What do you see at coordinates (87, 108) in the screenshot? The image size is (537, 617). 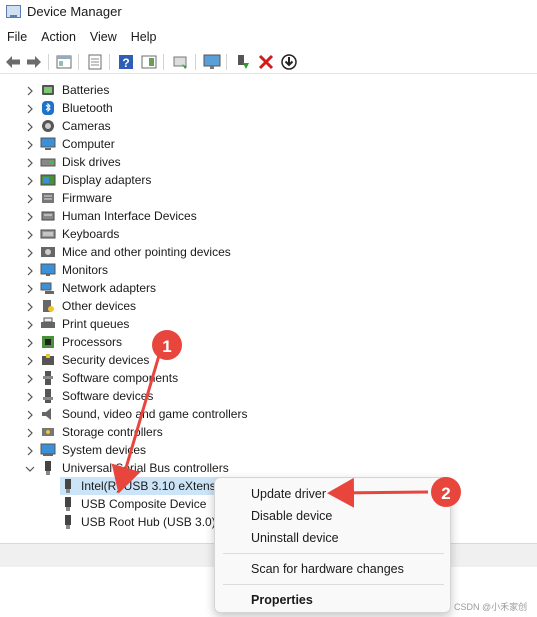 I see `tree-category-label: Bluetooth` at bounding box center [87, 108].